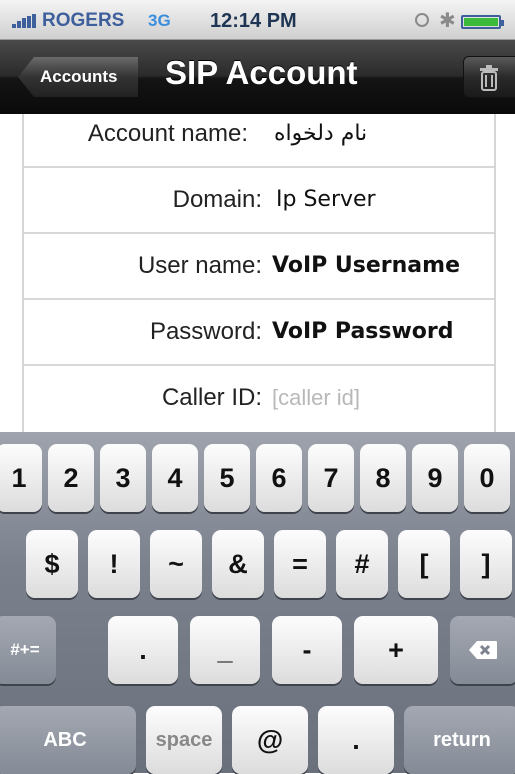  What do you see at coordinates (487, 478) in the screenshot?
I see `key-0: 0` at bounding box center [487, 478].